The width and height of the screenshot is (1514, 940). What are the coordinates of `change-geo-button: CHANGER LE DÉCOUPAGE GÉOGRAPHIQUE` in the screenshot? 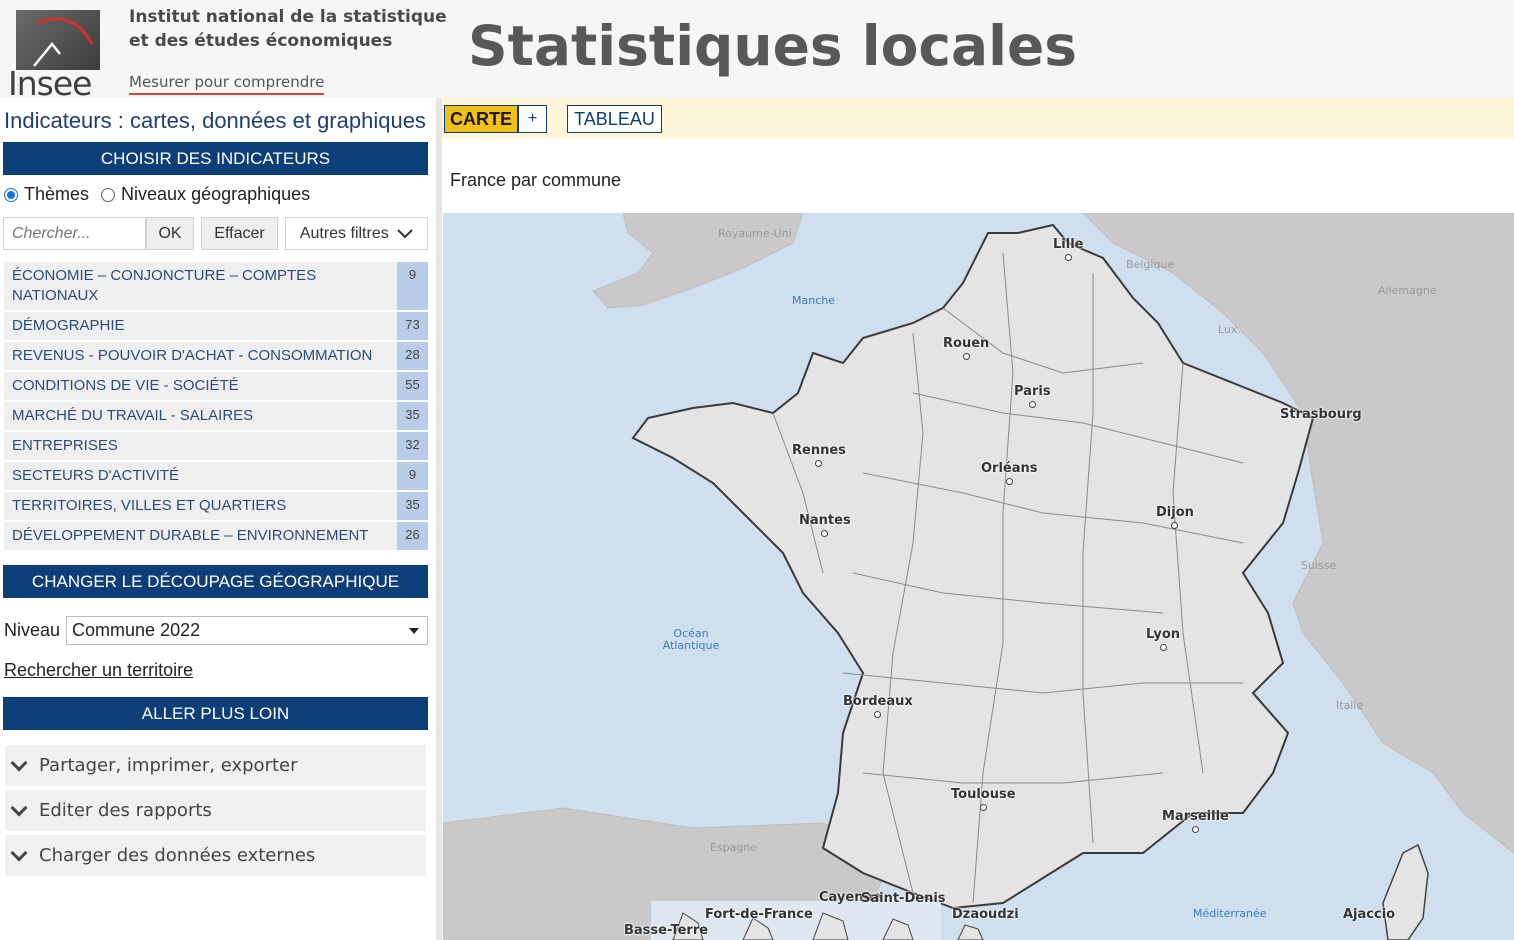 It's located at (215, 581).